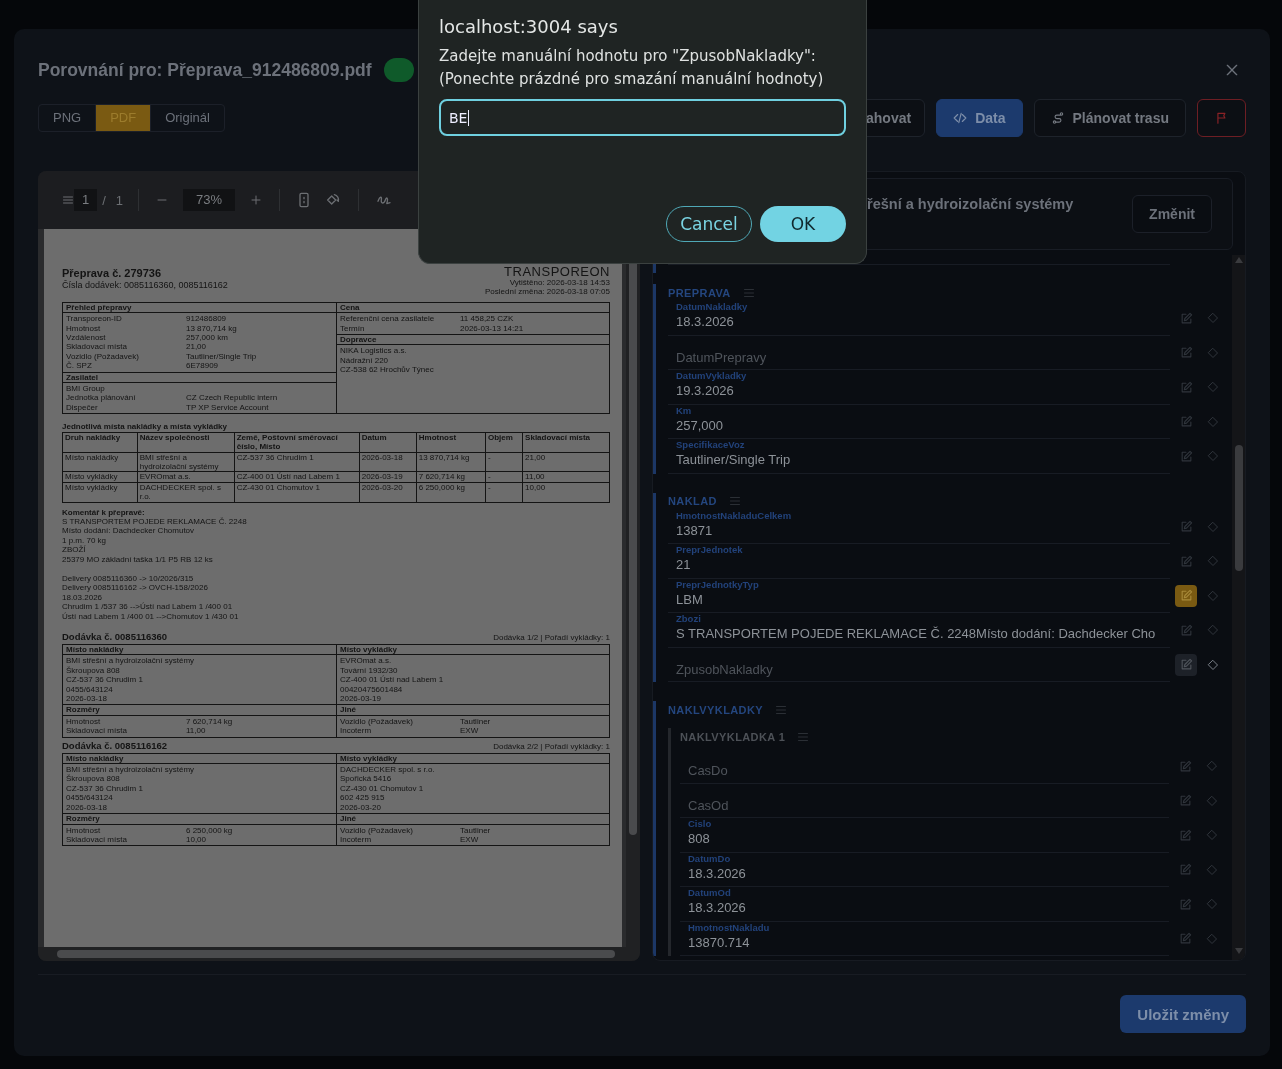 This screenshot has width=1282, height=1069. Describe the element at coordinates (199, 377) in the screenshot. I see `document-heading: Zasilatel` at that location.